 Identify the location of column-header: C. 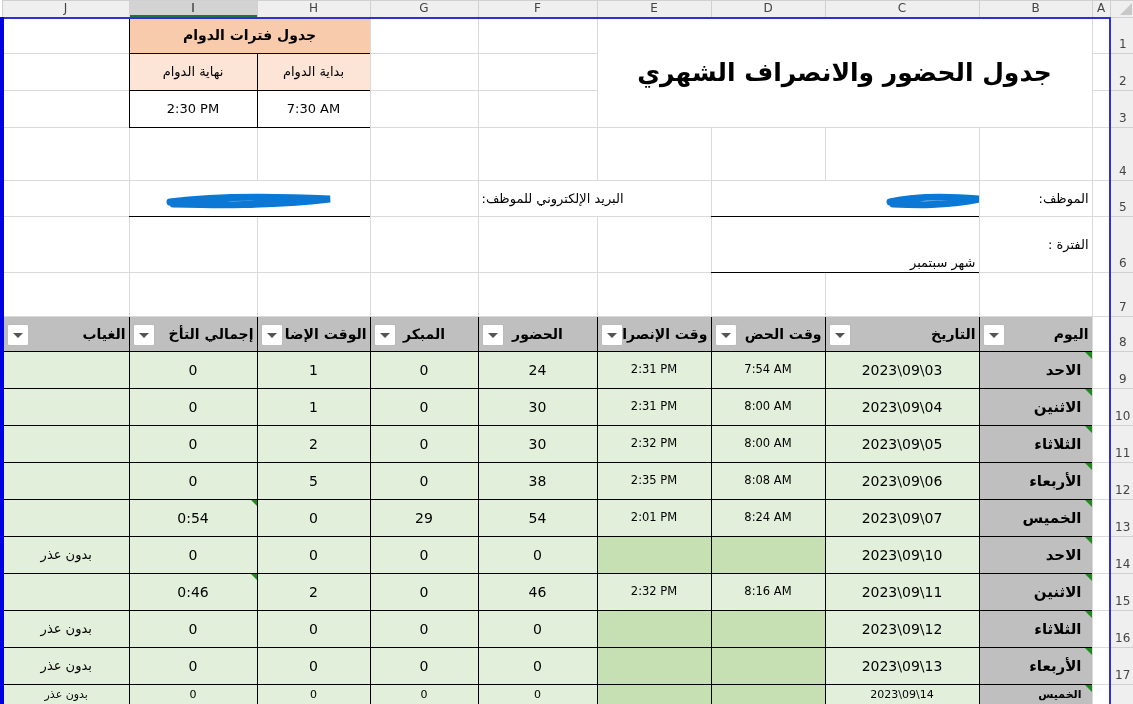
(902, 9).